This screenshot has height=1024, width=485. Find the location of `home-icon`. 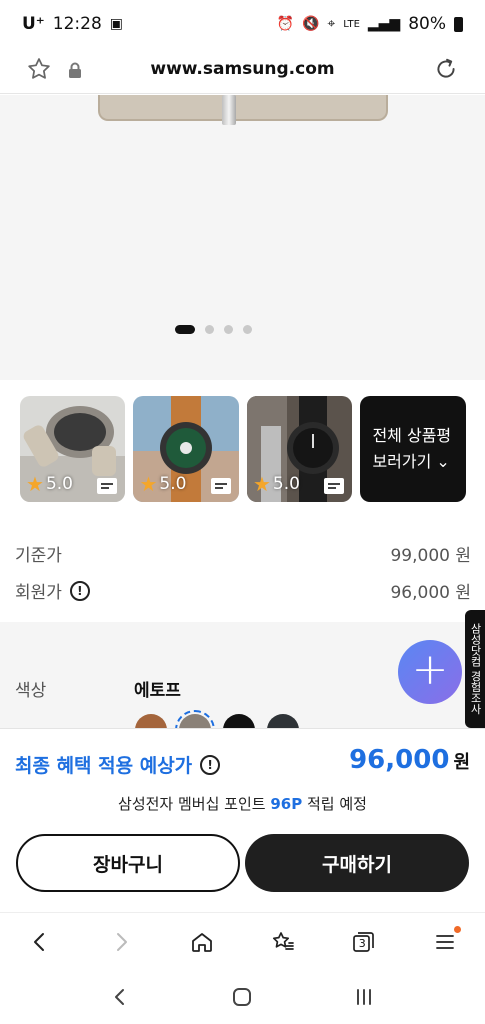

home-icon is located at coordinates (202, 942).